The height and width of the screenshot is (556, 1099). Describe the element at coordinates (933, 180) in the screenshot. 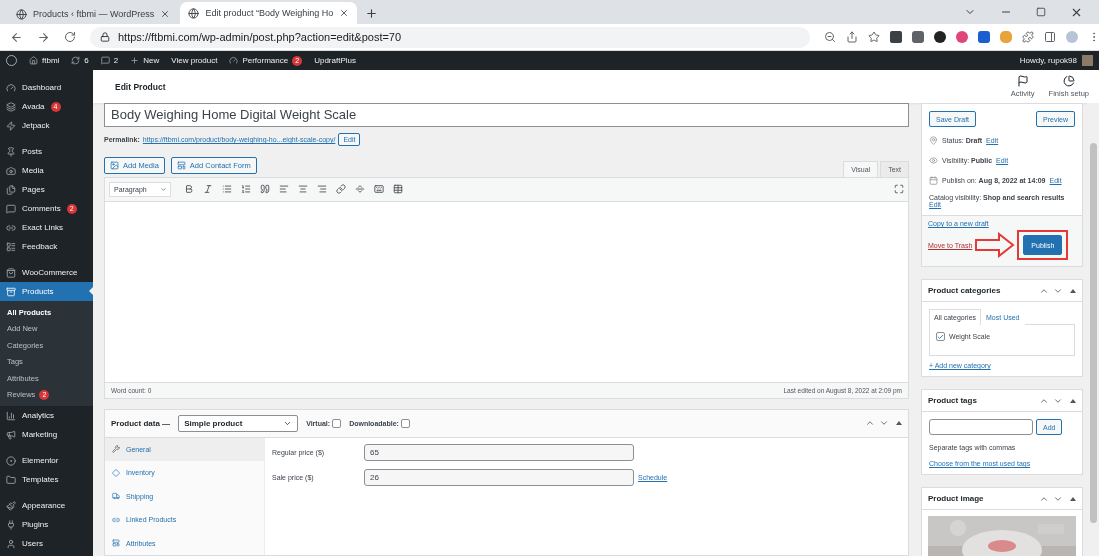

I see `calendar-icon` at that location.